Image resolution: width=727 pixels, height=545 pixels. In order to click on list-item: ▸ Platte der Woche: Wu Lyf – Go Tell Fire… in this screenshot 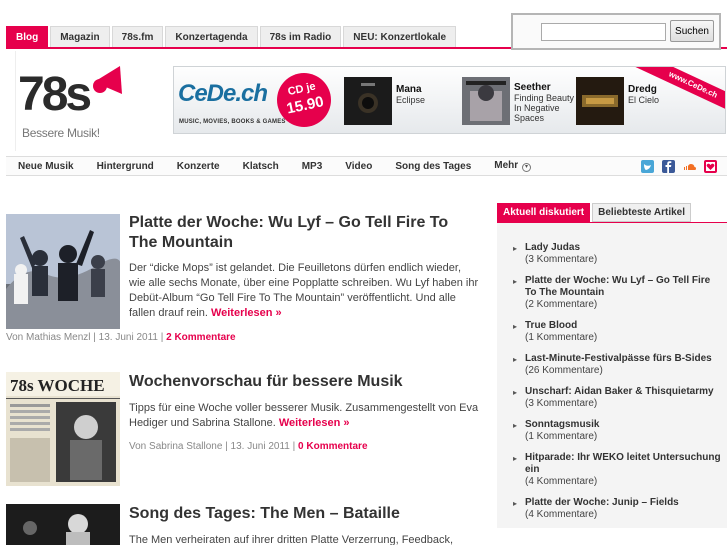, I will do `click(618, 293)`.